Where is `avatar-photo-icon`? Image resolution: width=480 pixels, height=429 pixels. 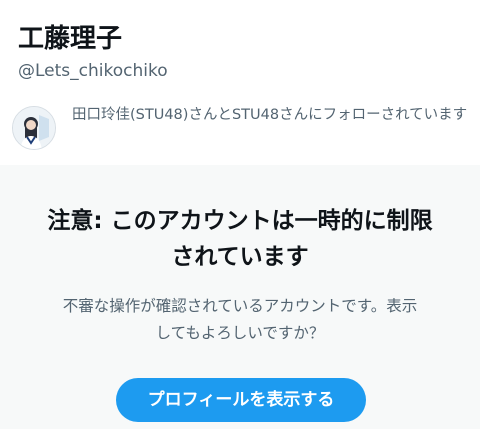 avatar-photo-icon is located at coordinates (34, 128).